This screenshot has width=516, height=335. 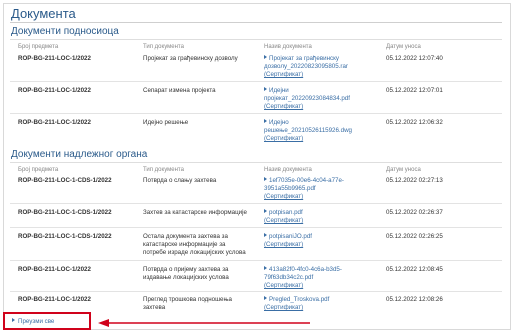 What do you see at coordinates (180, 180) in the screenshot?
I see `table-row-doc-type: Потврда о слању захтева` at bounding box center [180, 180].